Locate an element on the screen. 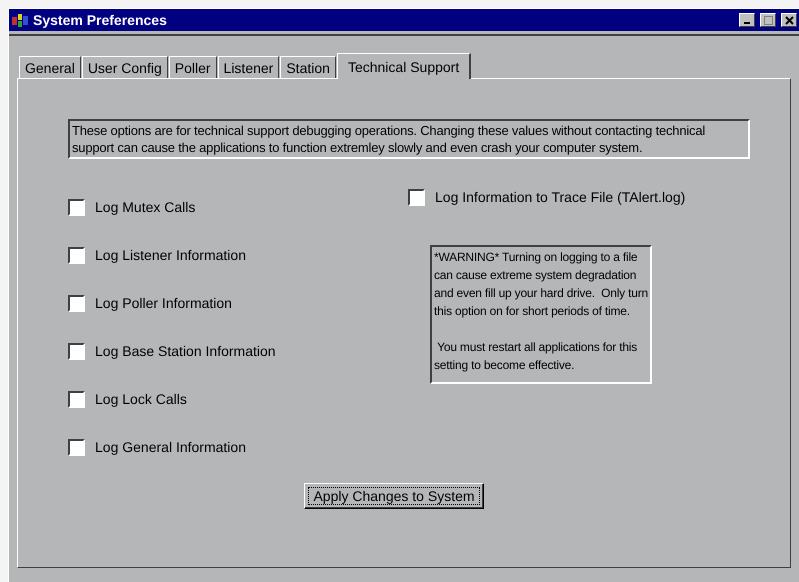 The width and height of the screenshot is (799, 582). close-icon is located at coordinates (789, 20).